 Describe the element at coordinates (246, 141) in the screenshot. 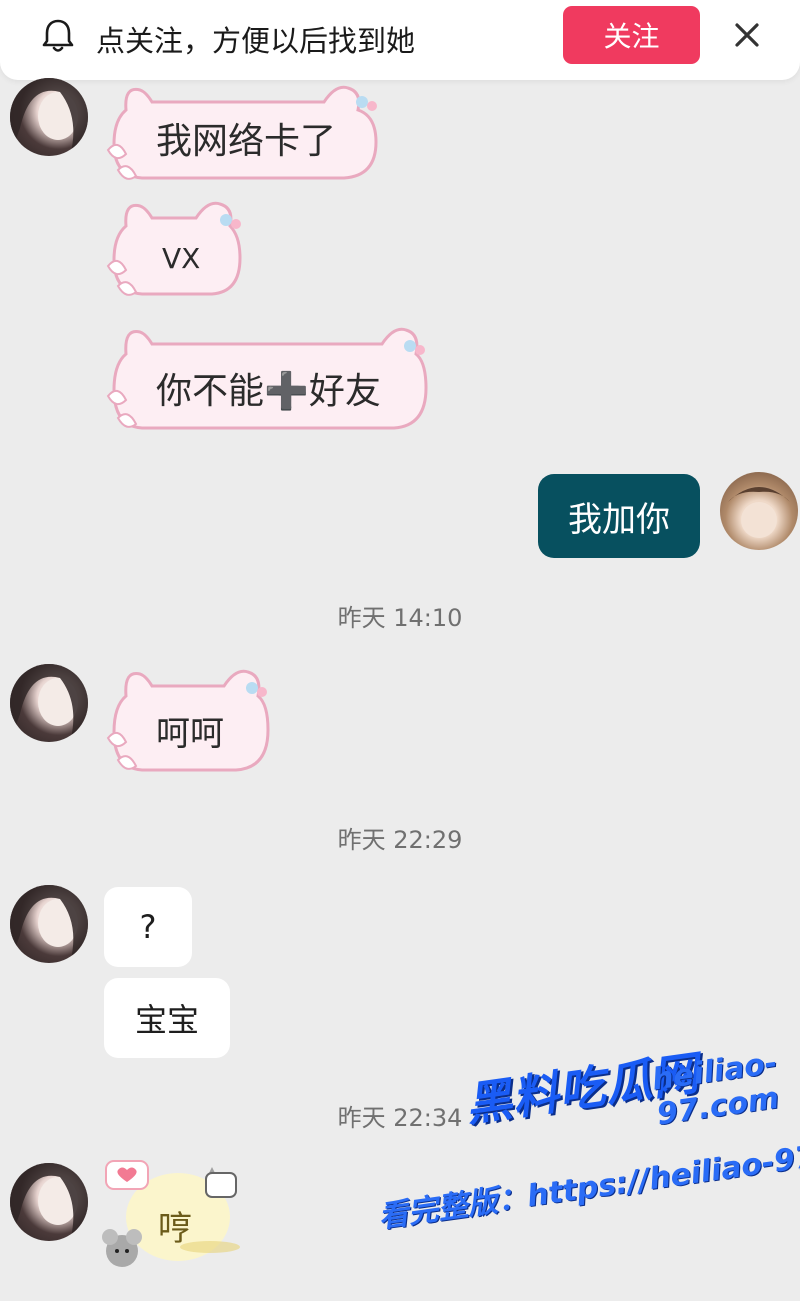

I see `message-text: 我网络卡了` at that location.